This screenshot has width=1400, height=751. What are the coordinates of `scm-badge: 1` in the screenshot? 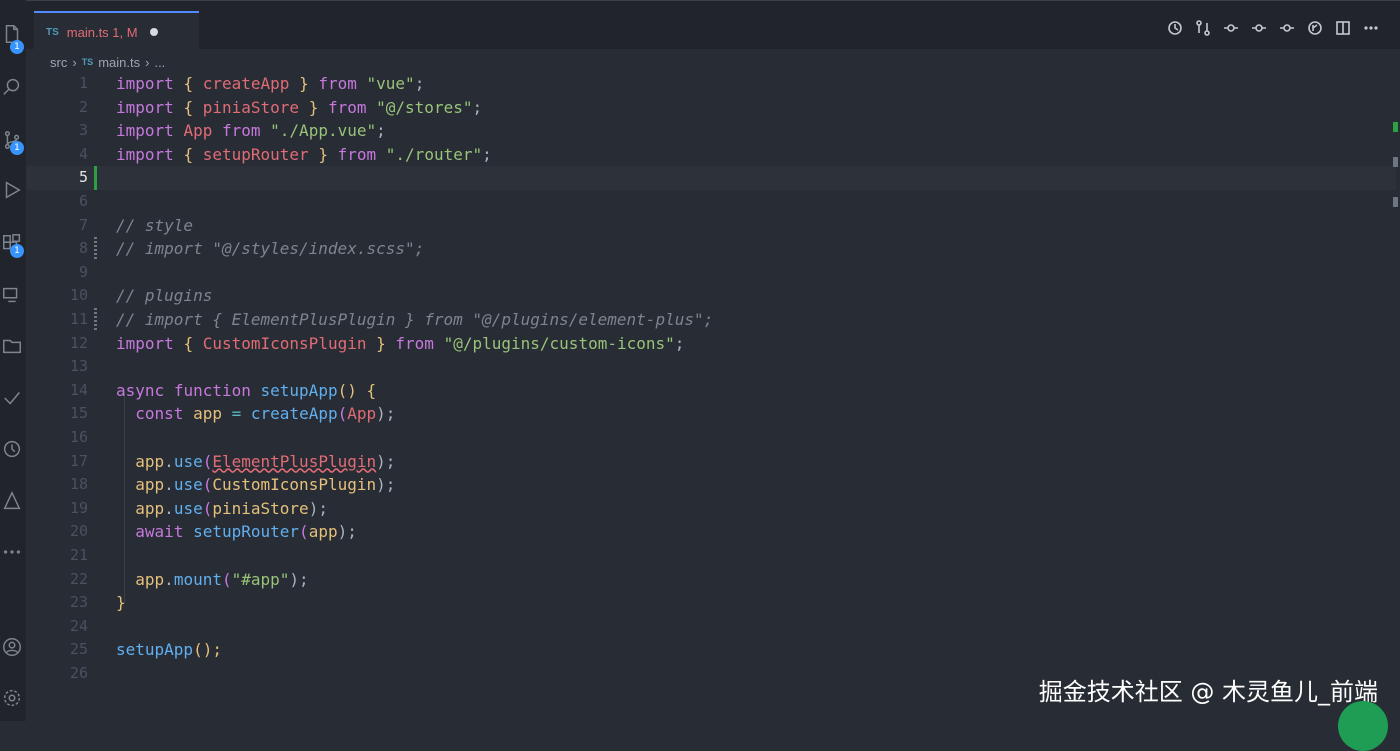 It's located at (17, 148).